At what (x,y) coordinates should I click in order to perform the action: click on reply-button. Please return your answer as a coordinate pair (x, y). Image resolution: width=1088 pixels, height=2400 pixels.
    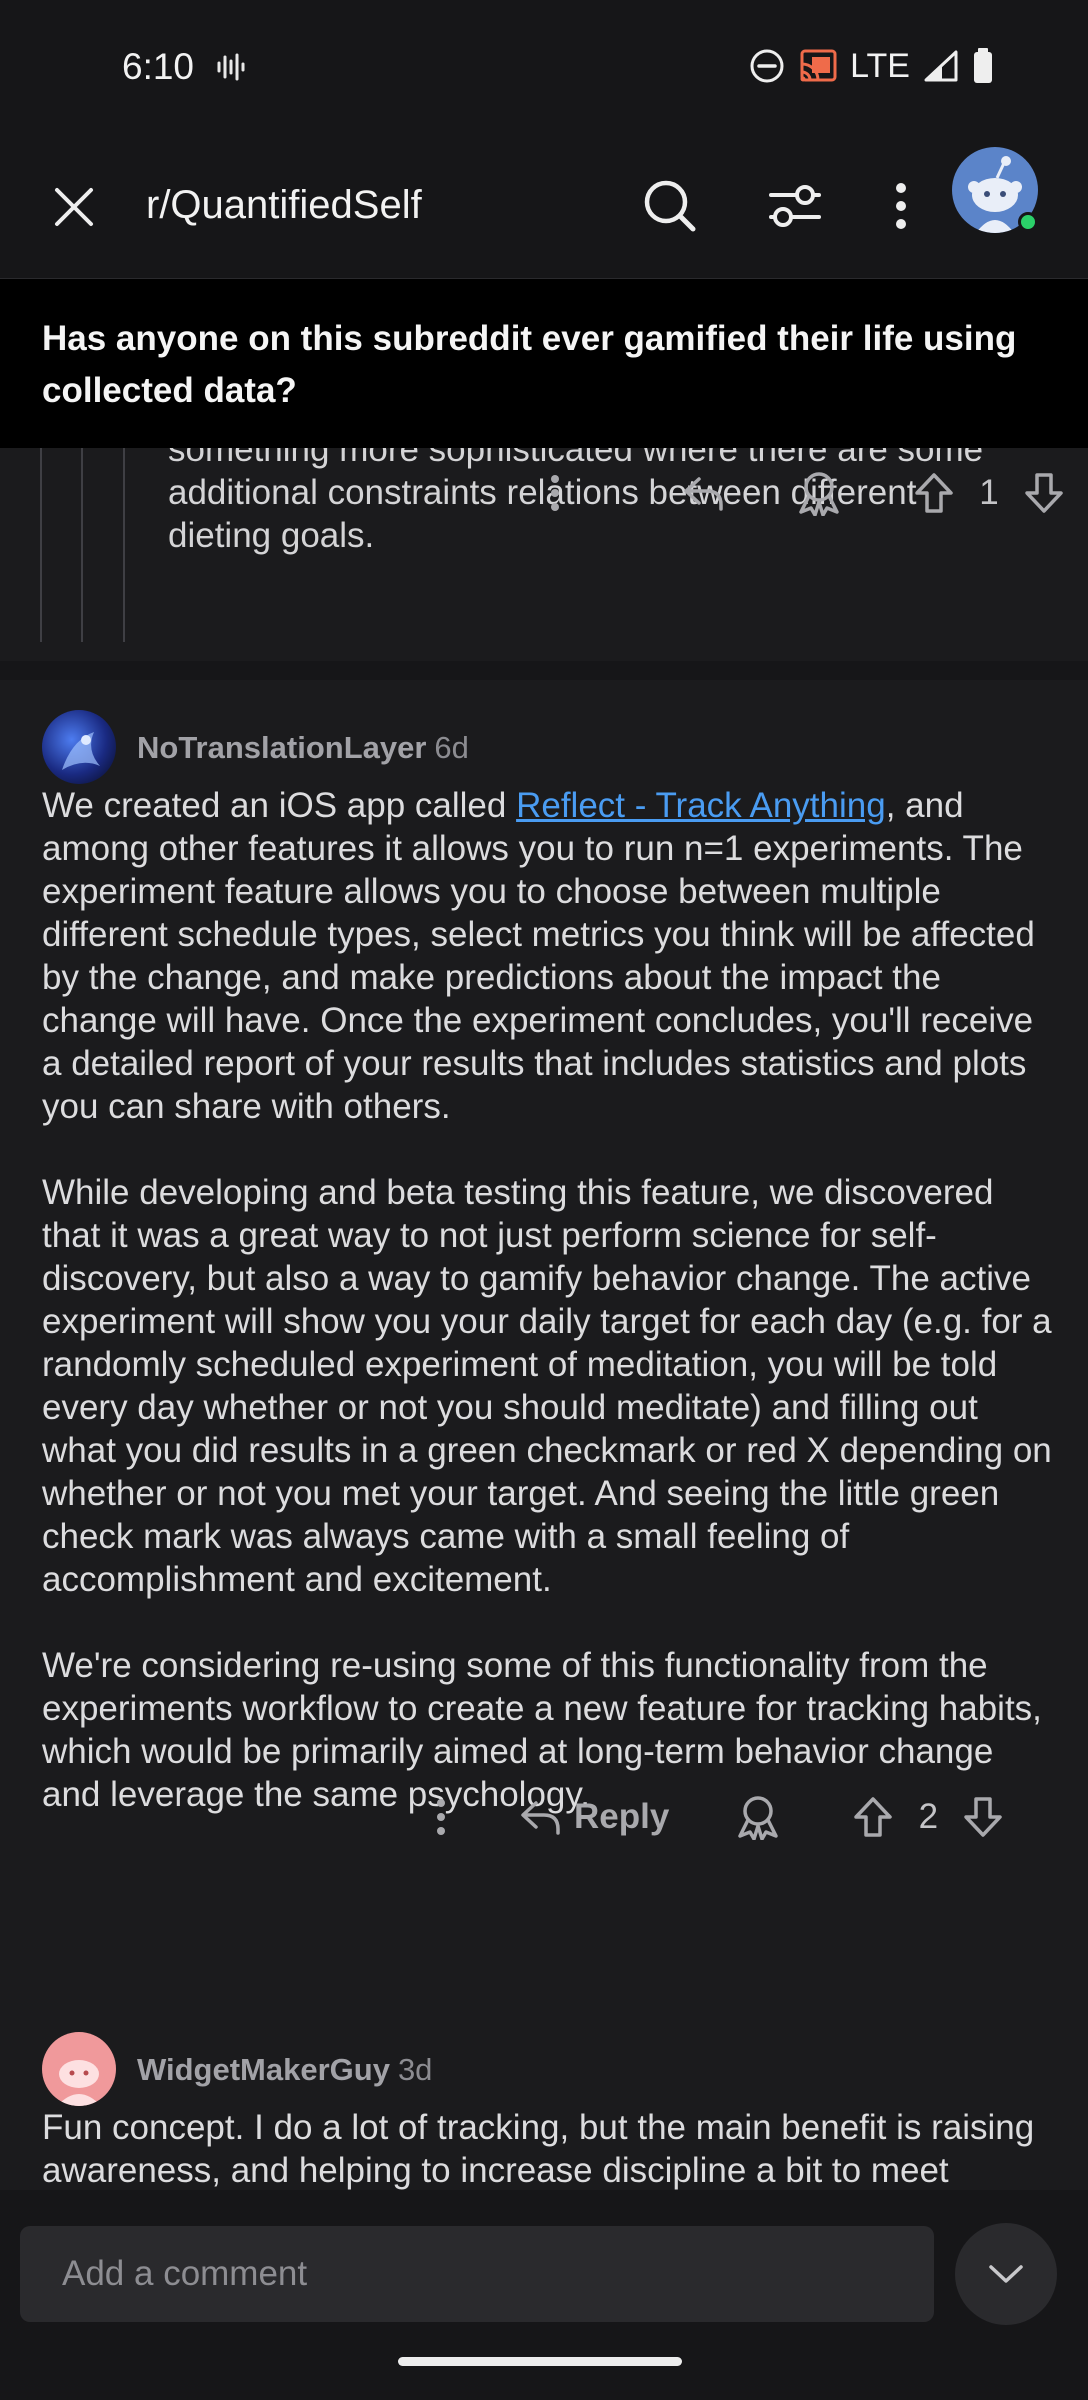
    Looking at the image, I should click on (703, 493).